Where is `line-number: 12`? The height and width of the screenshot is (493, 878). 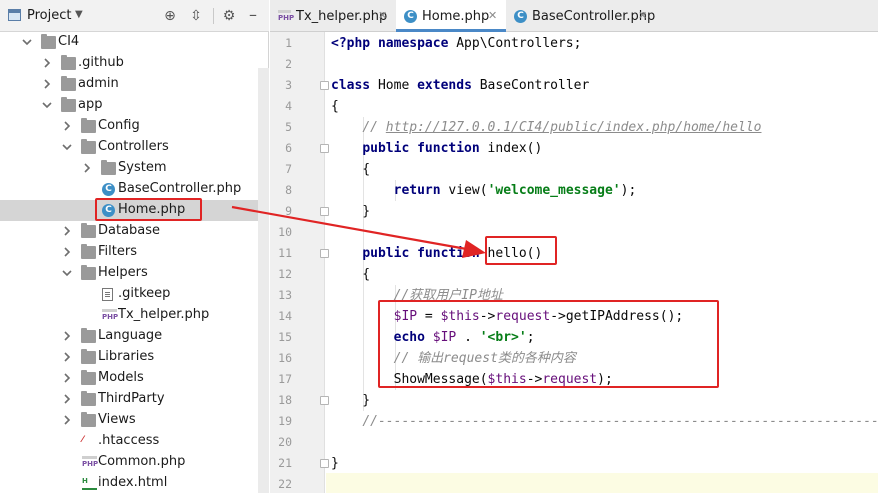 line-number: 12 is located at coordinates (285, 274).